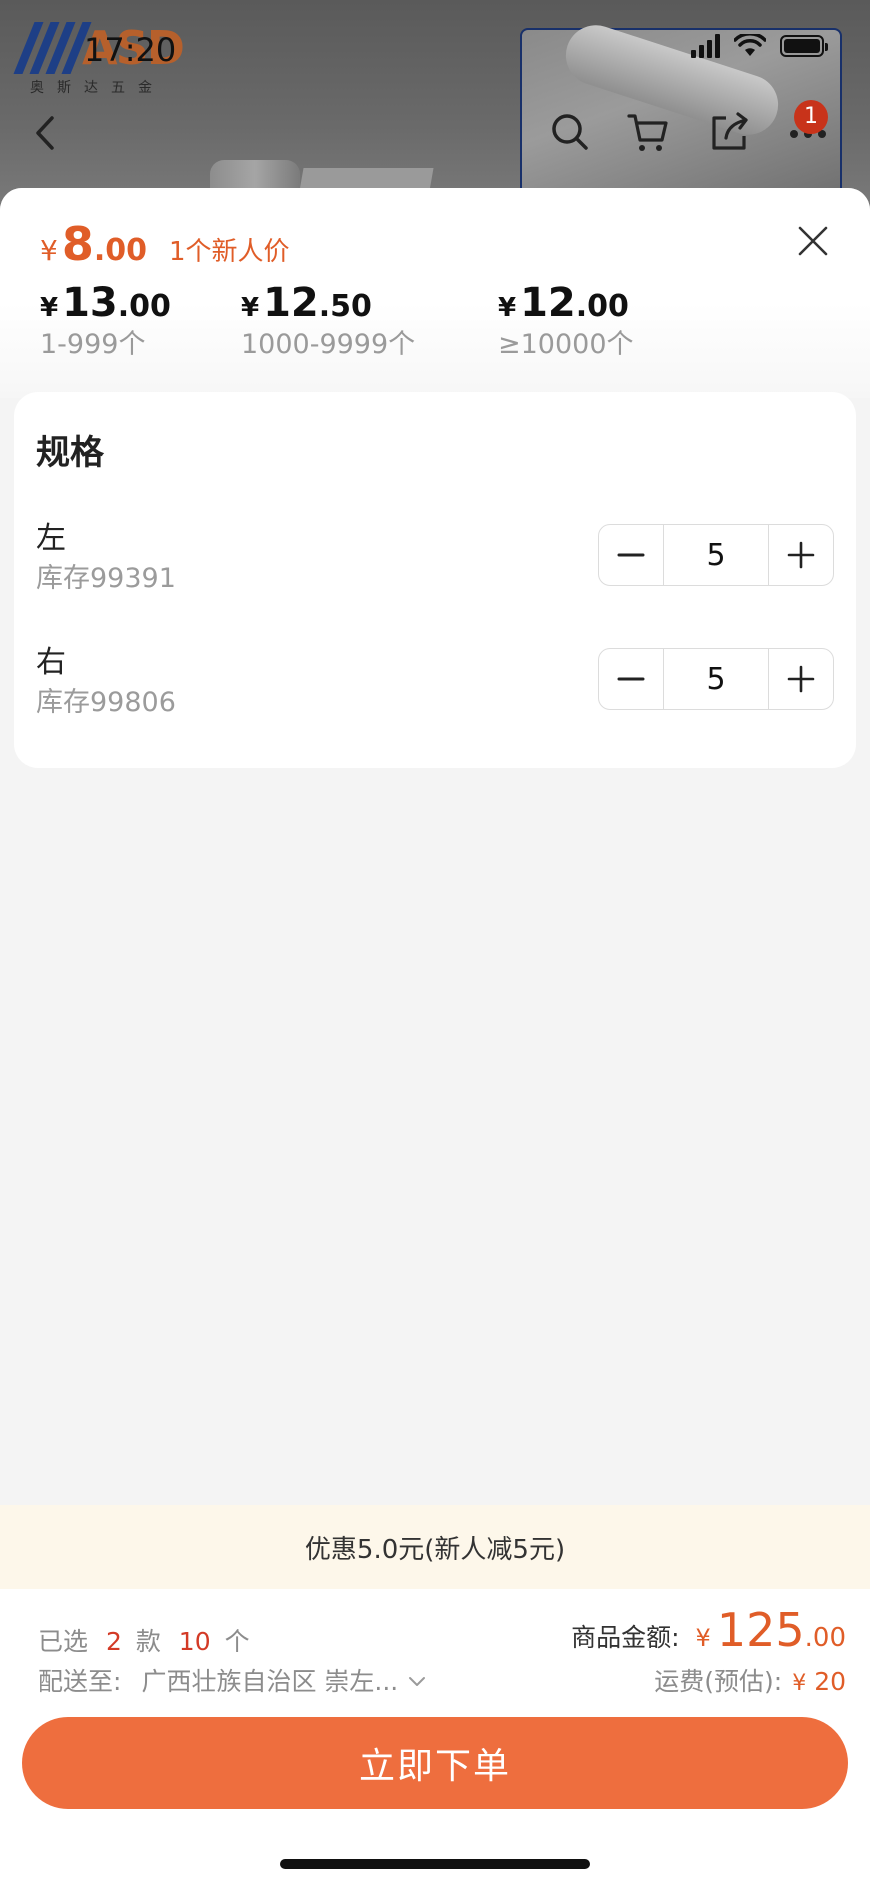  I want to click on goods-amount: 商品金额: ¥ 125 .00, so click(708, 1630).